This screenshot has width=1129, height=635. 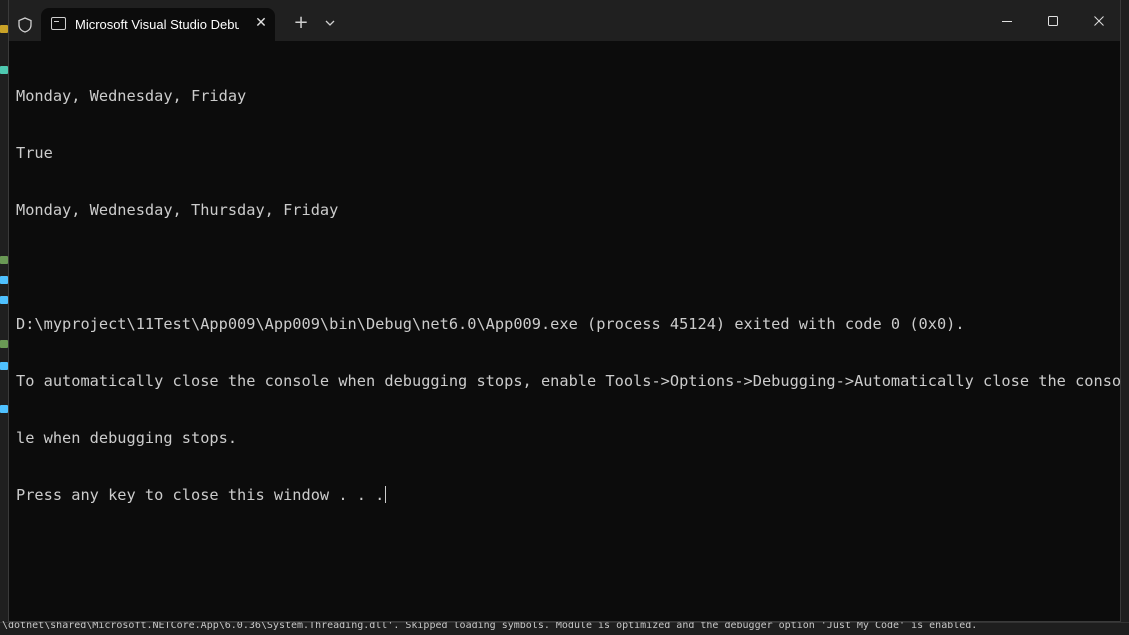 I want to click on console-prompt-text: Press any key to close this window . . ., so click(x=200, y=495).